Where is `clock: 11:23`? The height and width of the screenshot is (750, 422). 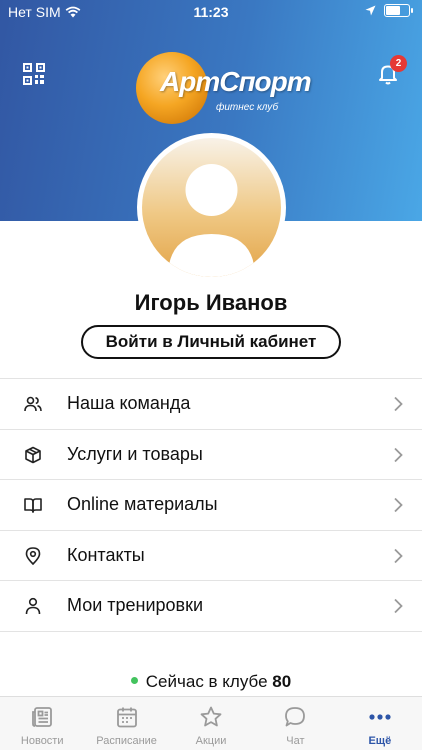
clock: 11:23 is located at coordinates (211, 12).